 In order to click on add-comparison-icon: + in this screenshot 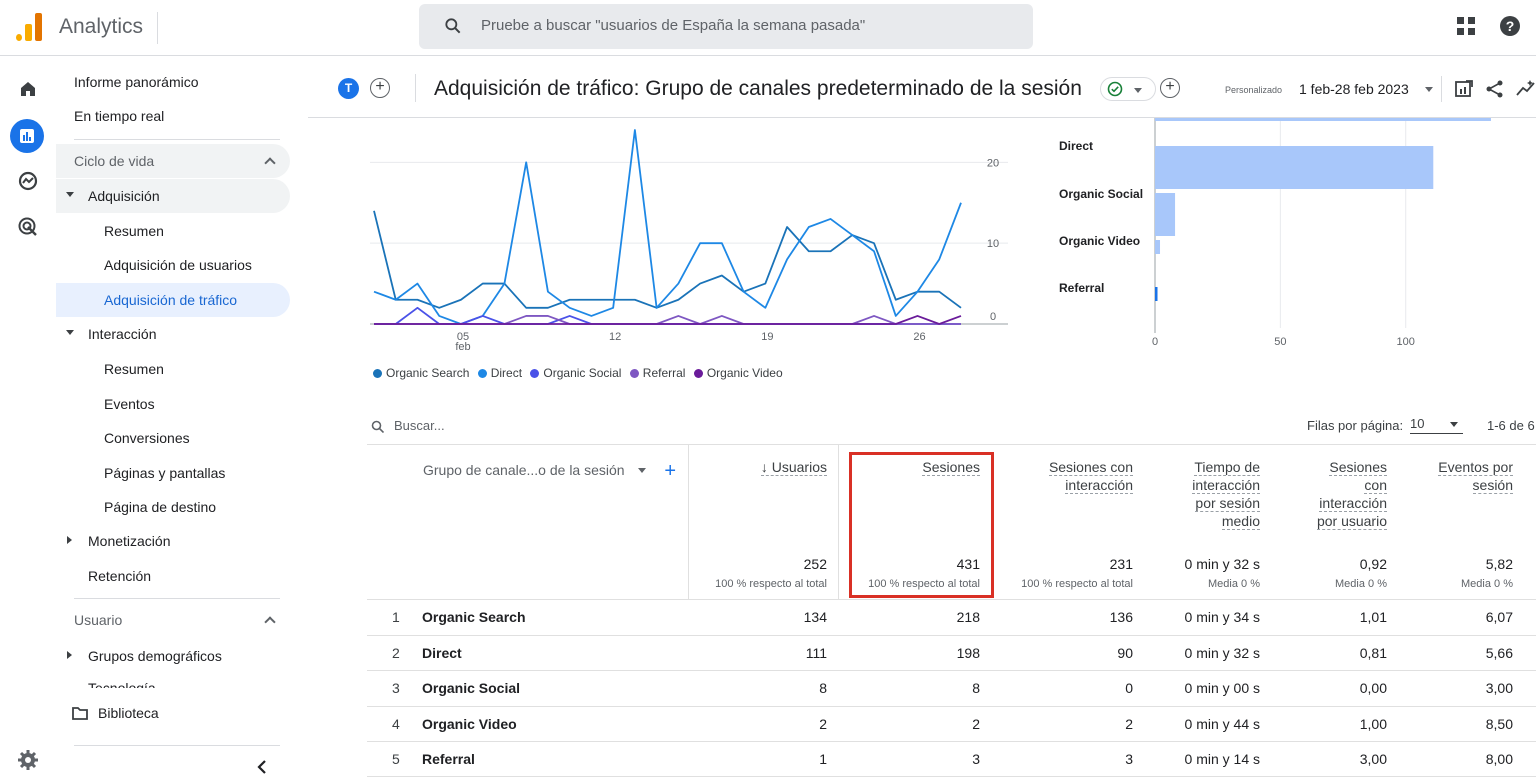, I will do `click(380, 88)`.